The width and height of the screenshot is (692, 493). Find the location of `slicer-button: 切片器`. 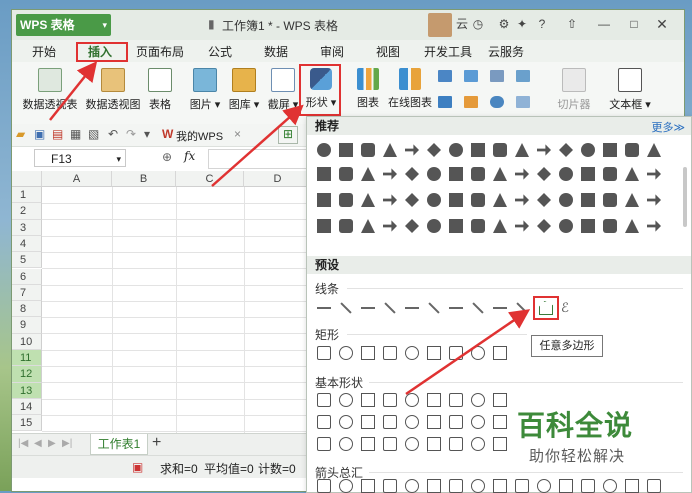

slicer-button: 切片器 is located at coordinates (574, 90).